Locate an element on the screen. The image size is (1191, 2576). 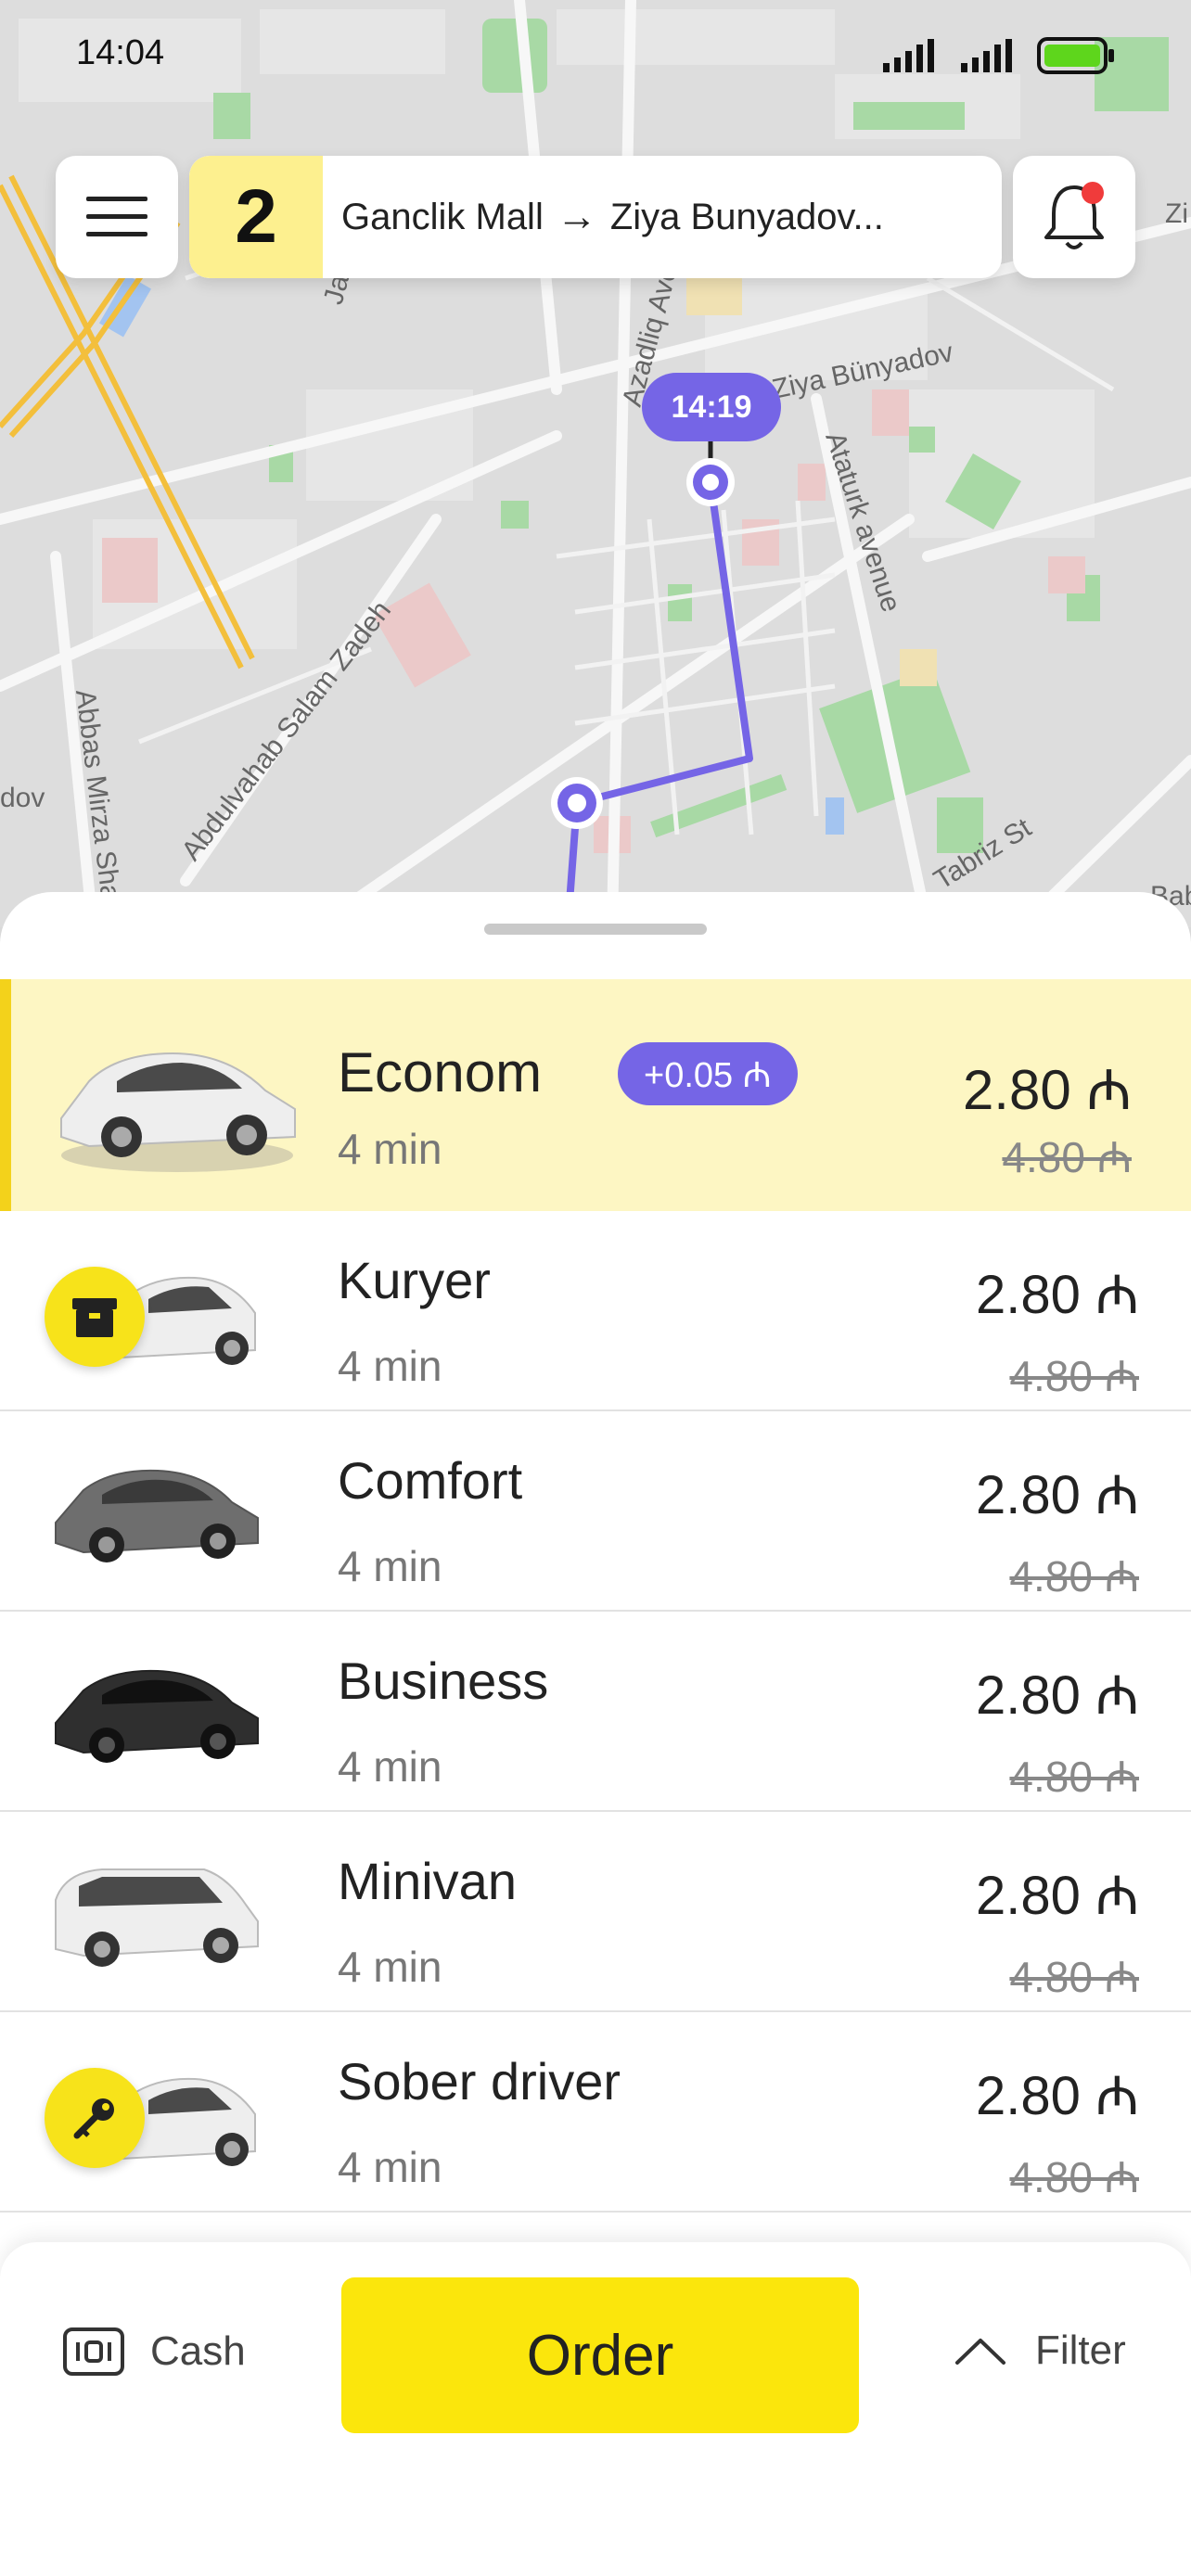
order-bar: Cash Order Filter is located at coordinates (595, 2409).